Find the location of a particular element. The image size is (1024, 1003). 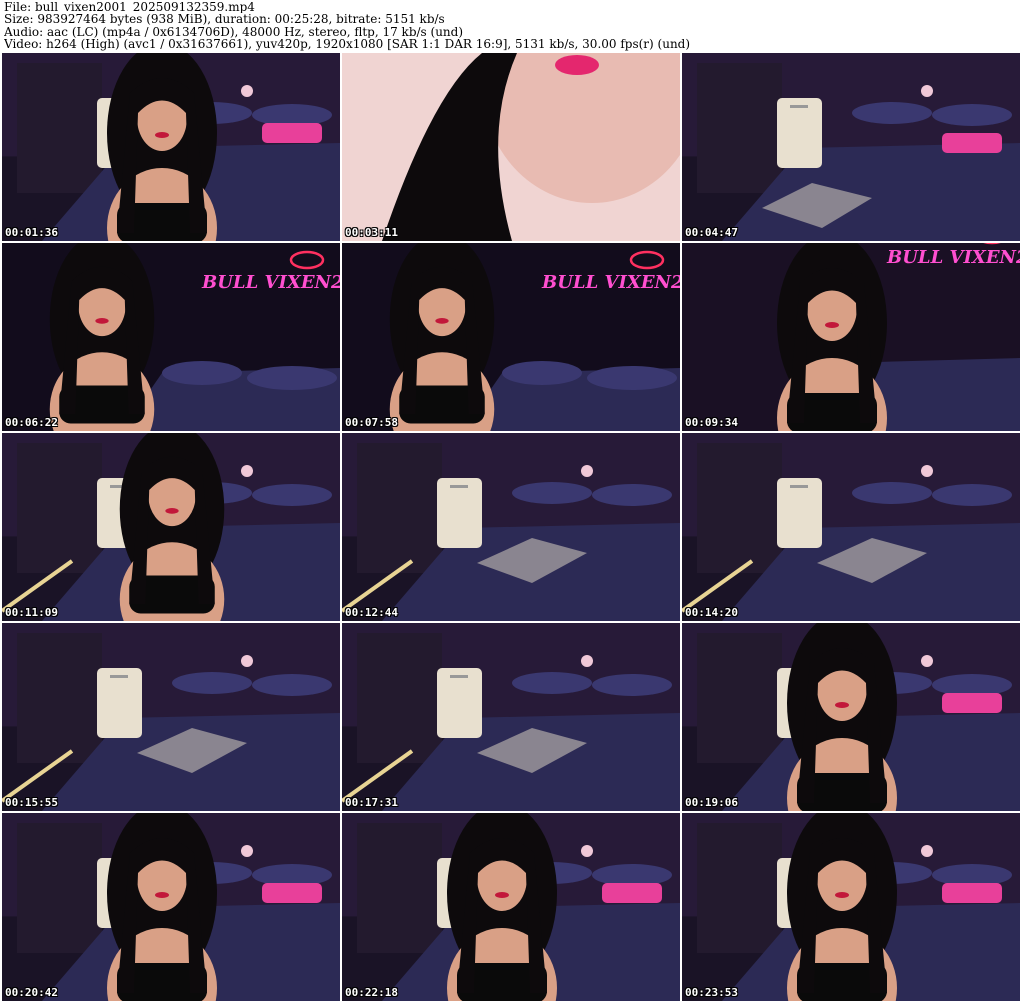

video-thumbnail: BULL VIXEN2001 00:06:22 is located at coordinates (171, 337).